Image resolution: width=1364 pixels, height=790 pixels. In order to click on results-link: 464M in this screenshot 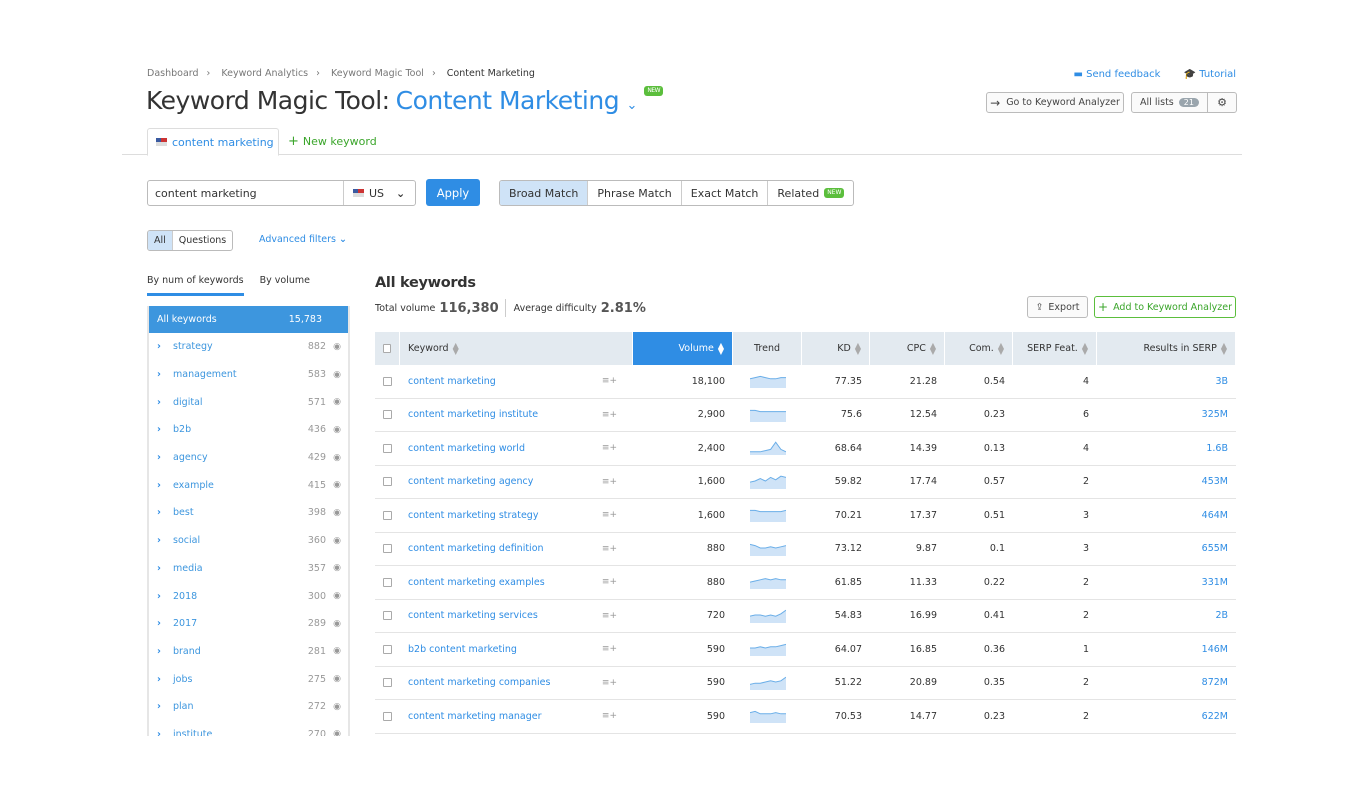, I will do `click(1215, 515)`.